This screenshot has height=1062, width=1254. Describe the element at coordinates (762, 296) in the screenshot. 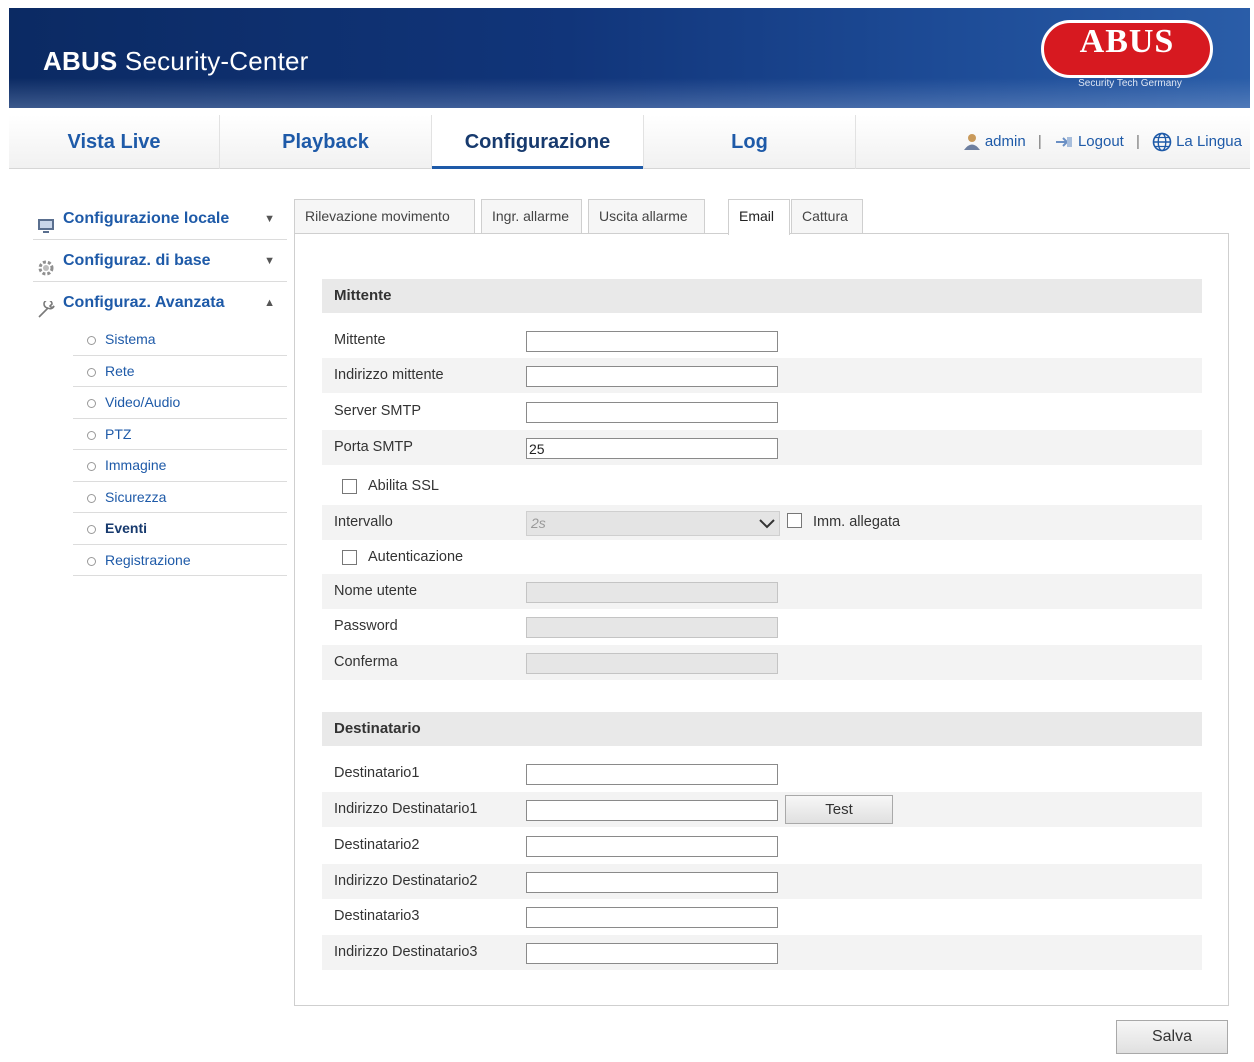

I see `section-sender-title: Mittente` at that location.